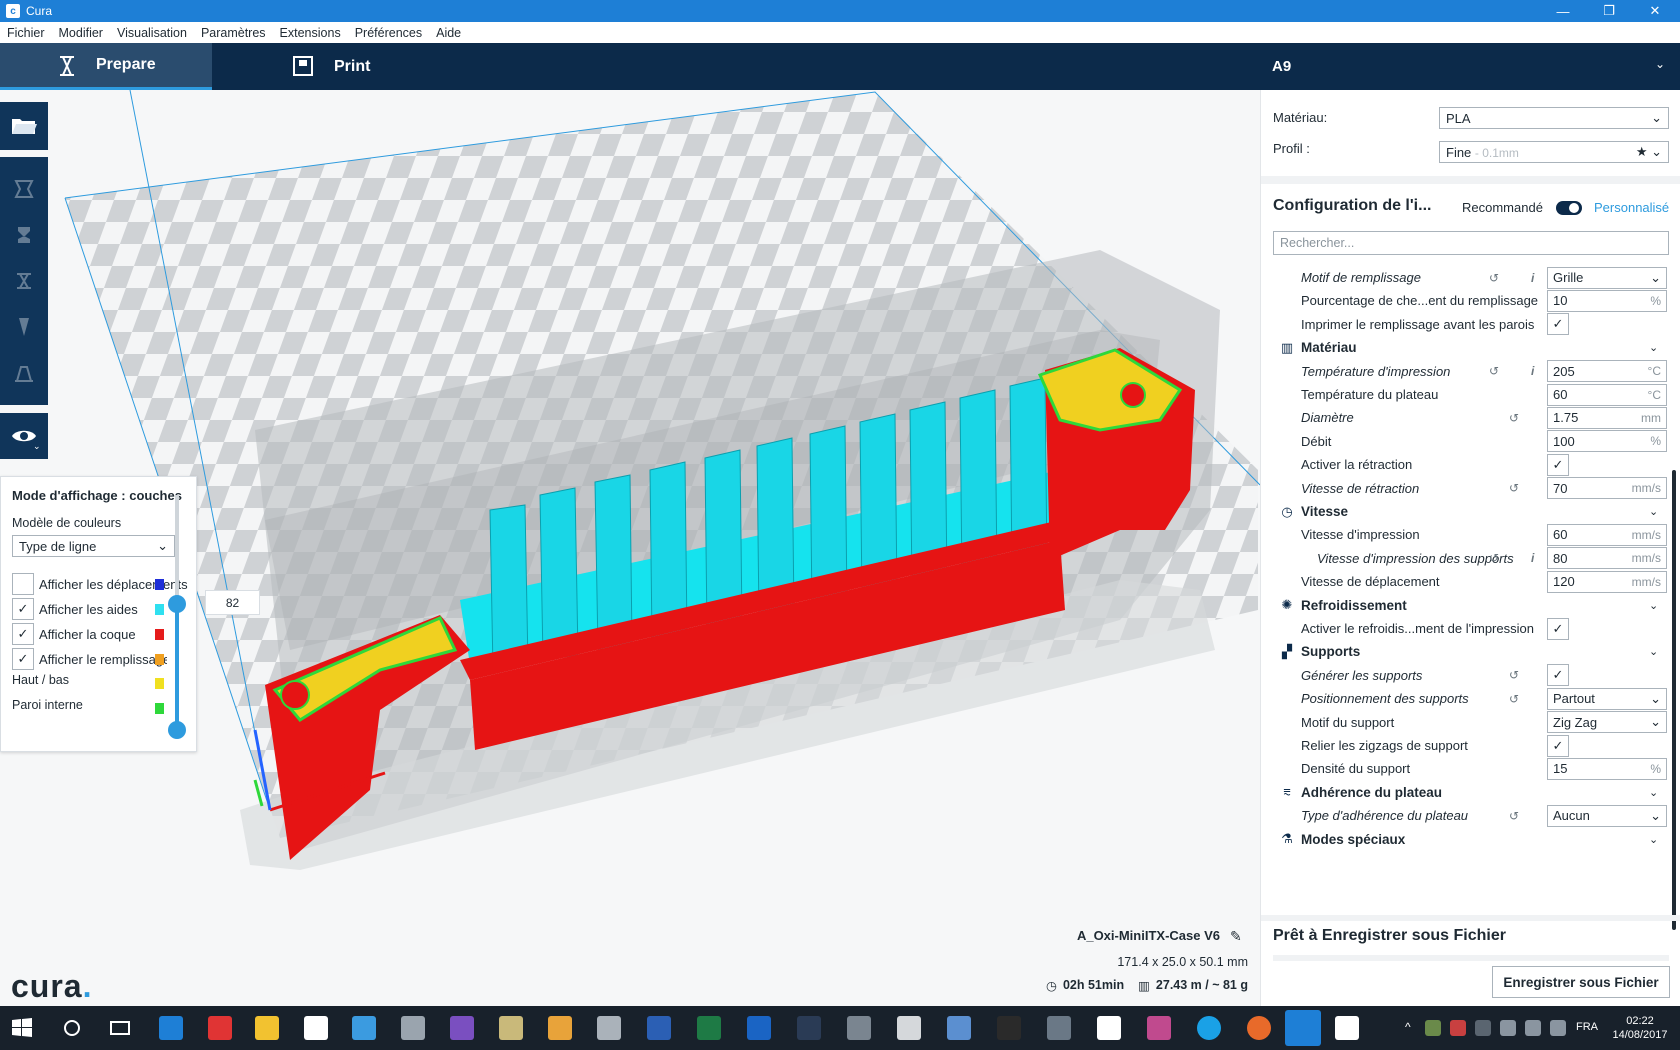 This screenshot has width=1680, height=1050. What do you see at coordinates (462, 1028) in the screenshot?
I see `visual-studio-icon` at bounding box center [462, 1028].